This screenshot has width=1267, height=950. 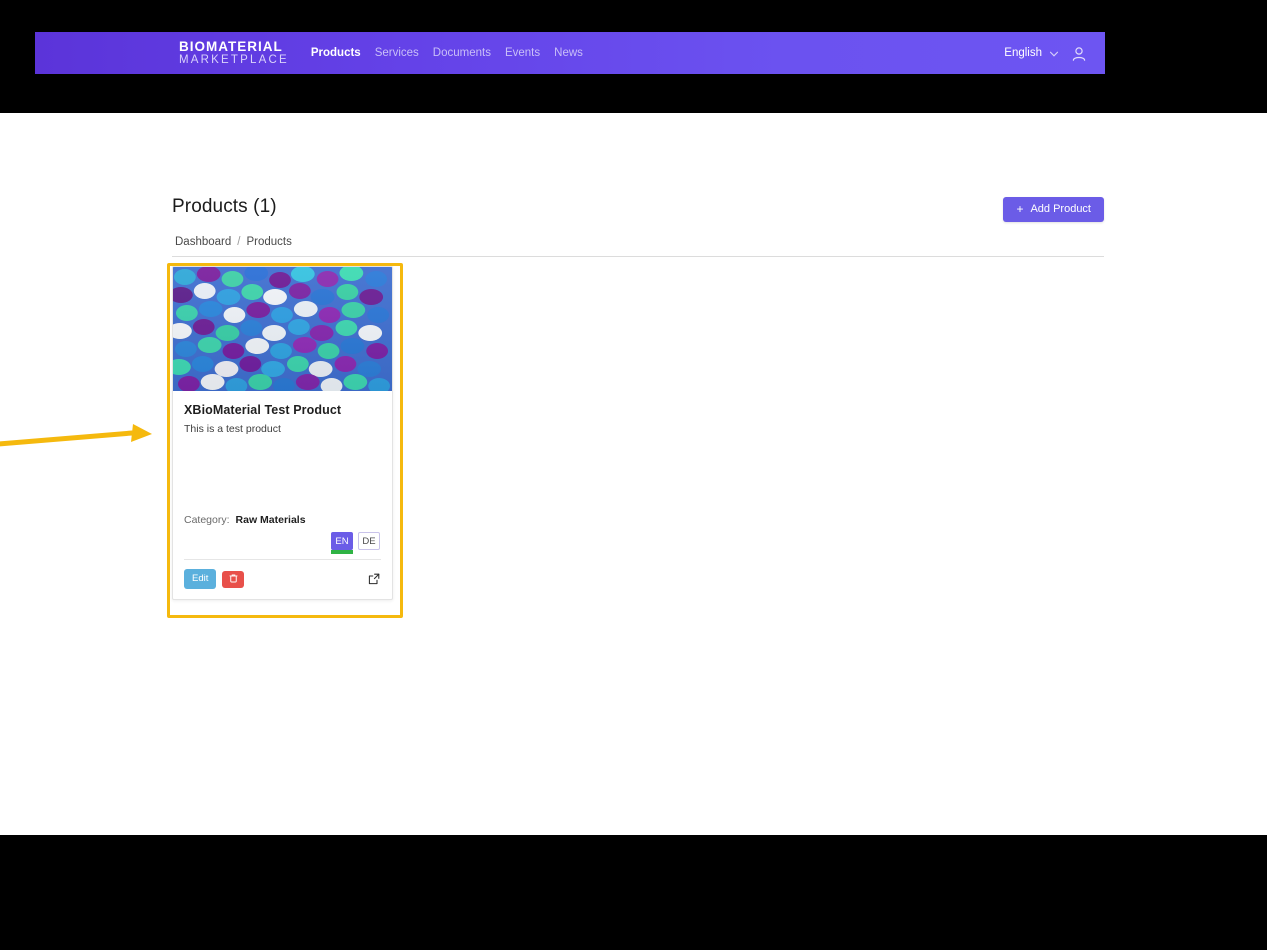 What do you see at coordinates (203, 242) in the screenshot?
I see `breadcrumb-item-dashboard: Dashboard` at bounding box center [203, 242].